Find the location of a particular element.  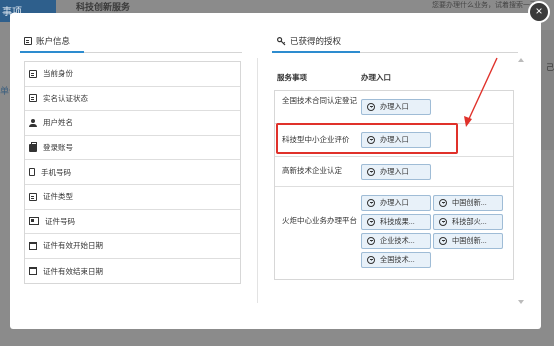

table-row: 高新技术企业认定 办理入口 is located at coordinates (394, 172).